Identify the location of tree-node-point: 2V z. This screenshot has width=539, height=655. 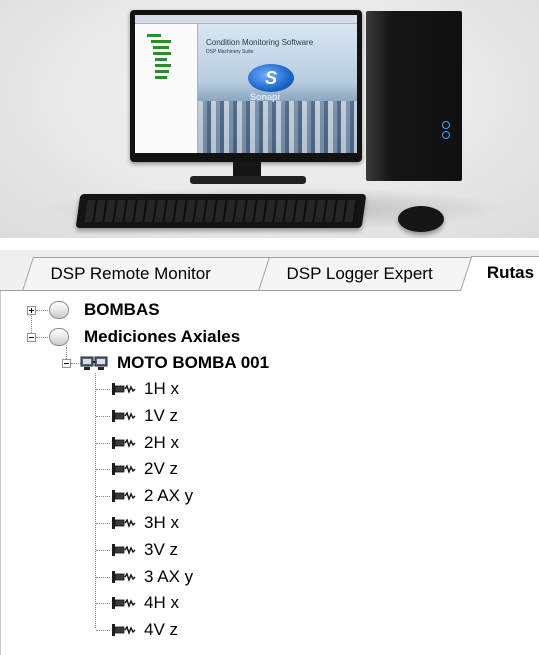
(269, 469).